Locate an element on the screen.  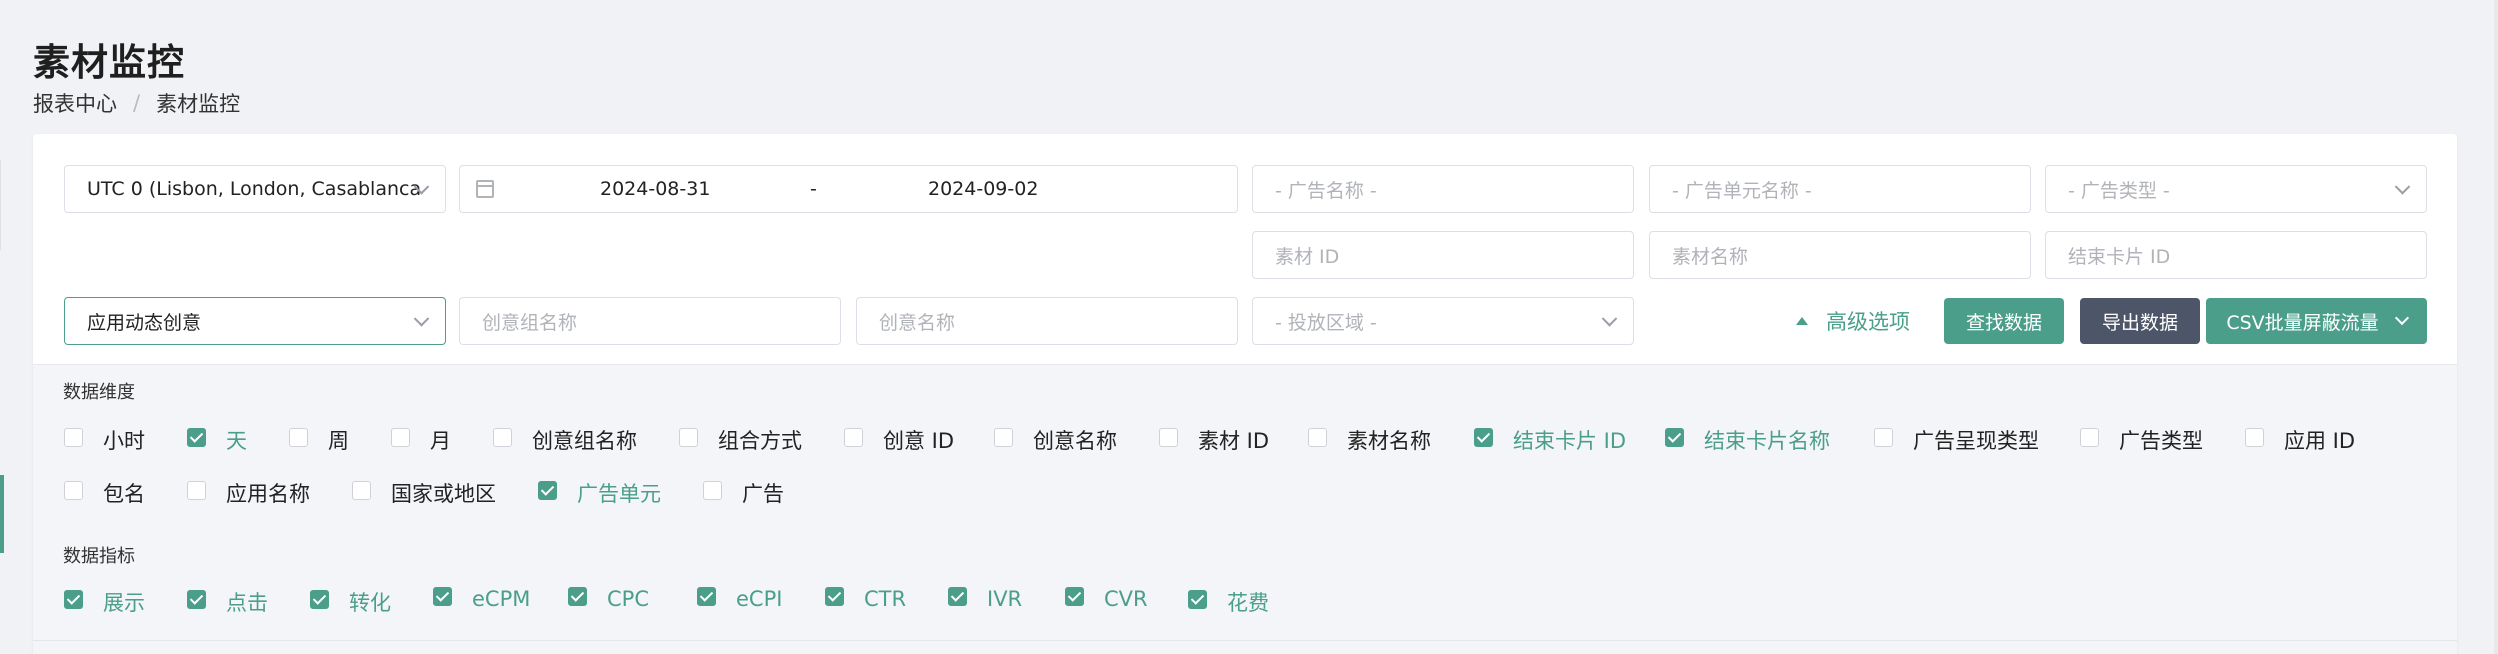
dimension-creative-id: 创意 ID is located at coordinates (899, 440).